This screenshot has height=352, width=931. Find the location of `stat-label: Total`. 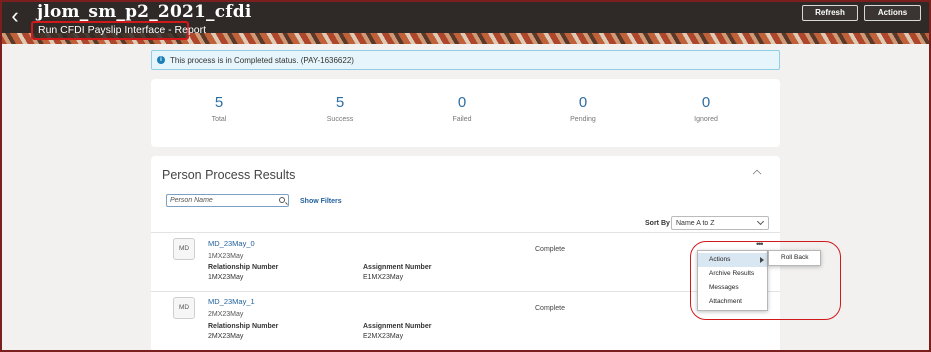

stat-label: Total is located at coordinates (219, 119).